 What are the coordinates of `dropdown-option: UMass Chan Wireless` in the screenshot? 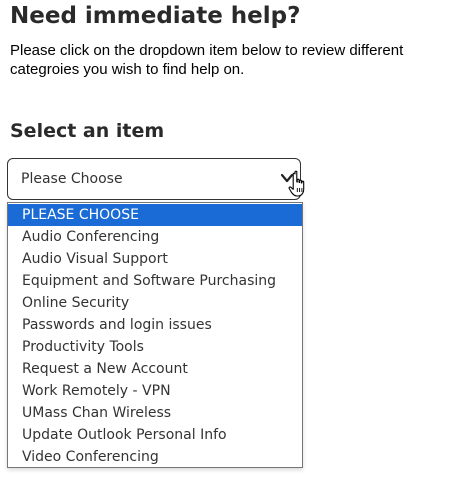 It's located at (155, 413).